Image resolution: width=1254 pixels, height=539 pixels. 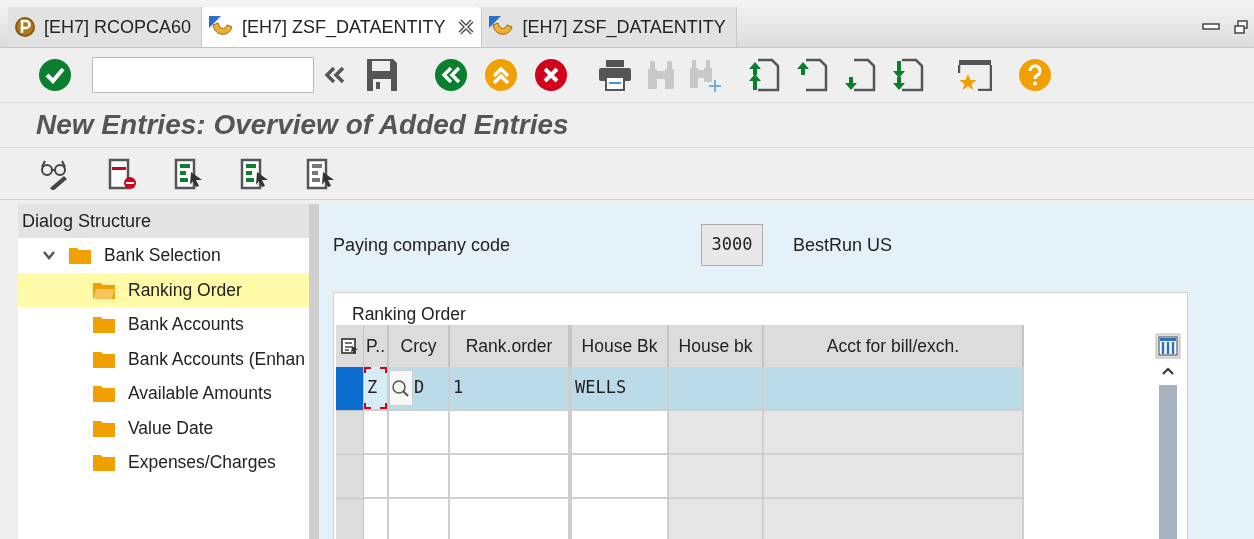 What do you see at coordinates (105, 27) in the screenshot?
I see `tab: [EH7] RCOPCA60` at bounding box center [105, 27].